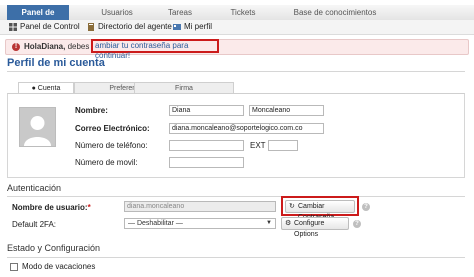 Image resolution: width=474 pixels, height=277 pixels. I want to click on subnav-label: Panel de Control, so click(50, 26).